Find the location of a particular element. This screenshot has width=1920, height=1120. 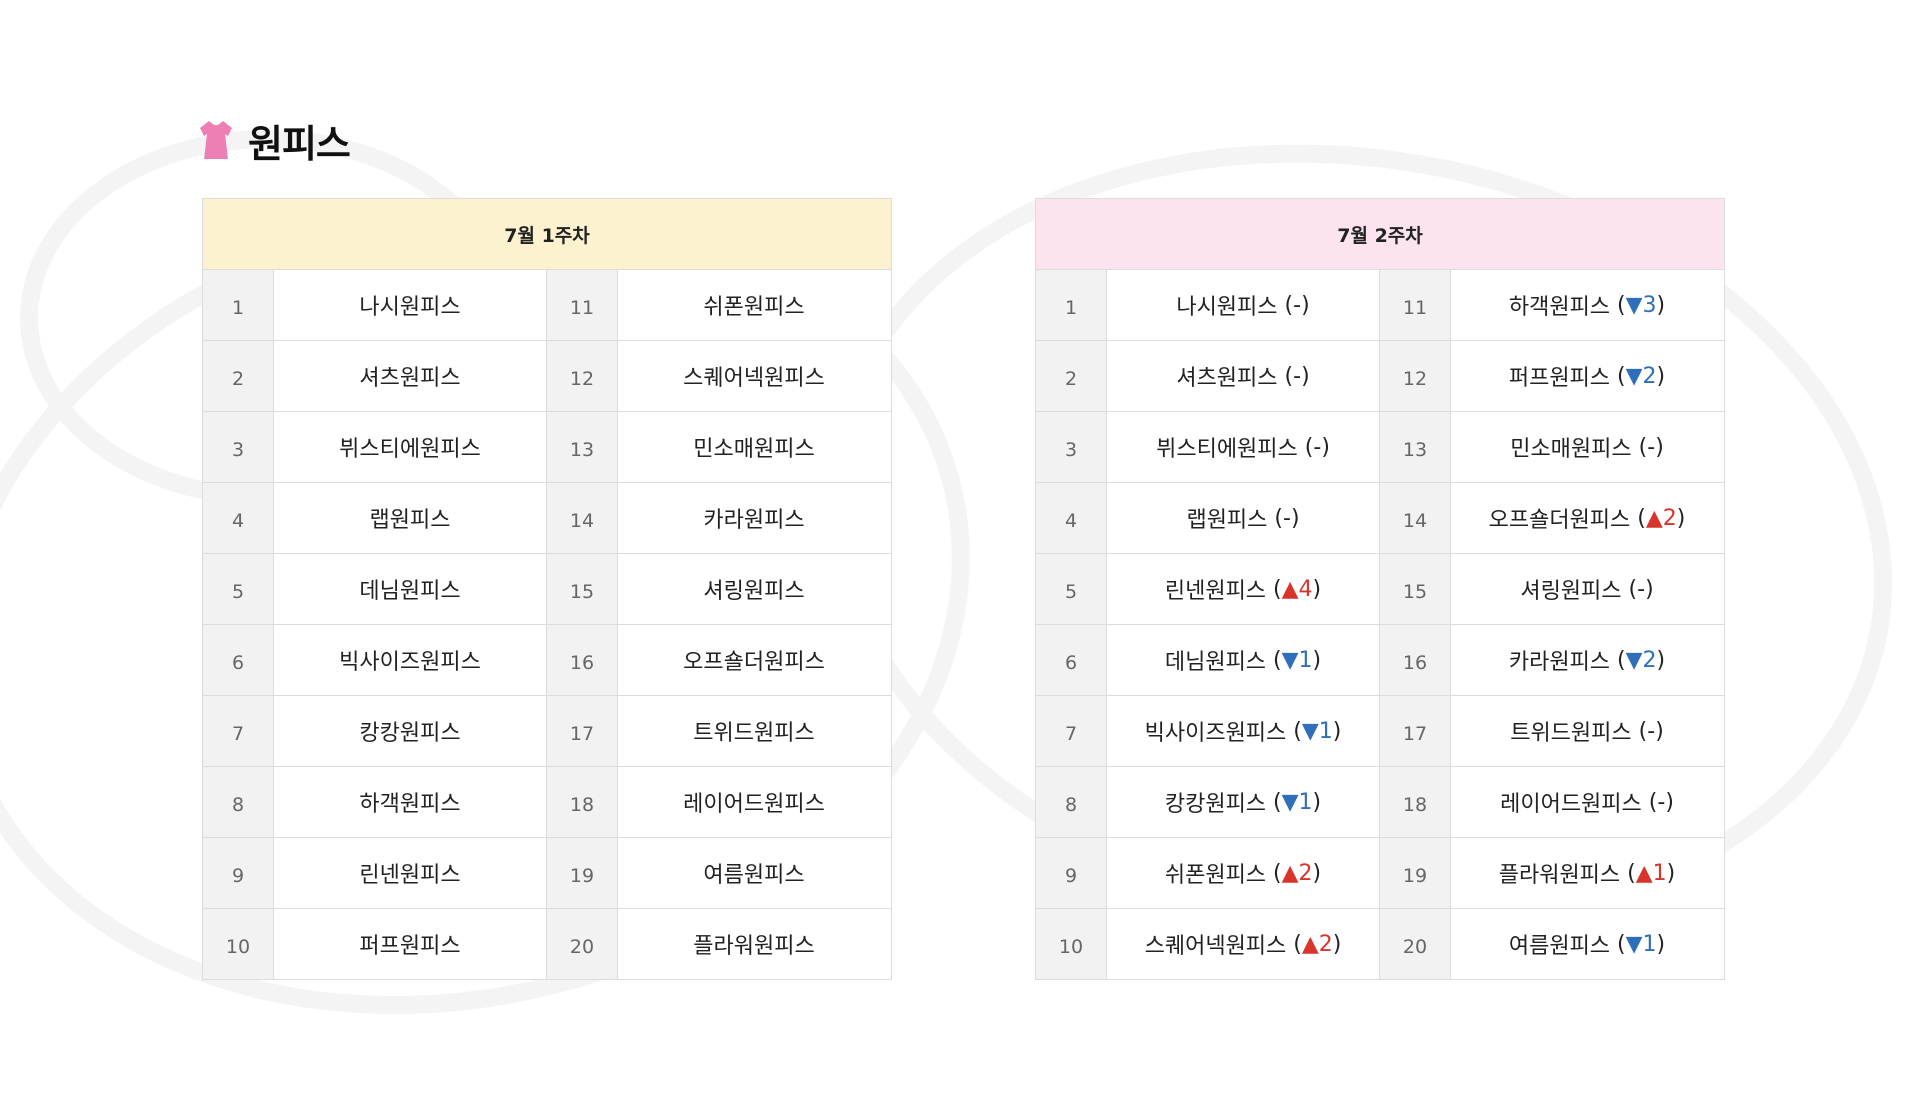

keyword-cell: 민소매원피스 is located at coordinates (753, 447).